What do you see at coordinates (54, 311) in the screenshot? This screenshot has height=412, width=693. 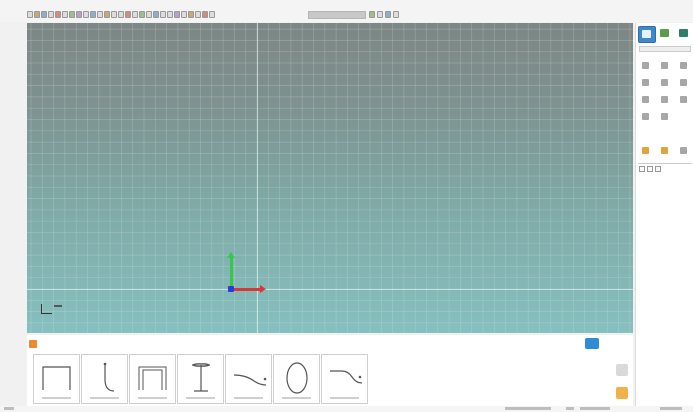 I see `view-orientation-indicator` at bounding box center [54, 311].